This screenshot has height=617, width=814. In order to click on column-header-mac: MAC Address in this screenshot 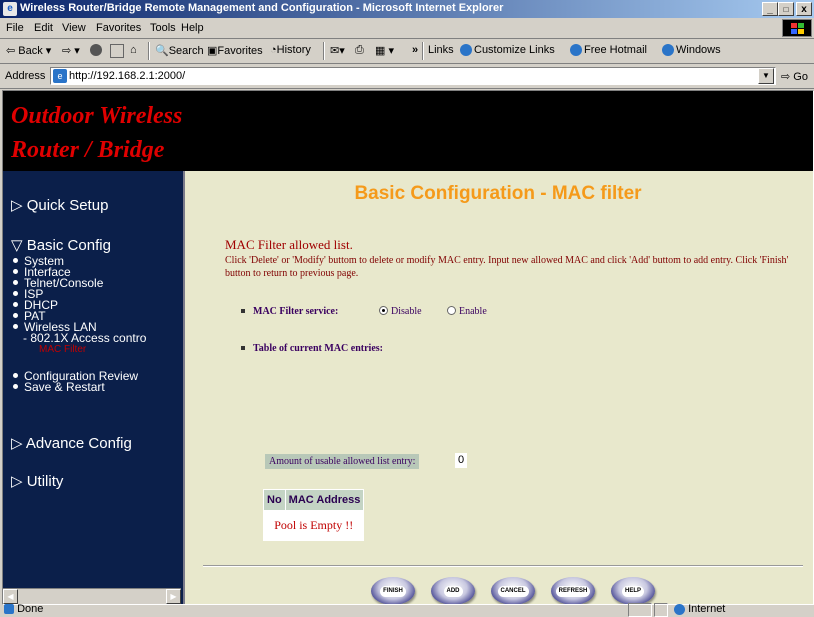, I will do `click(324, 500)`.